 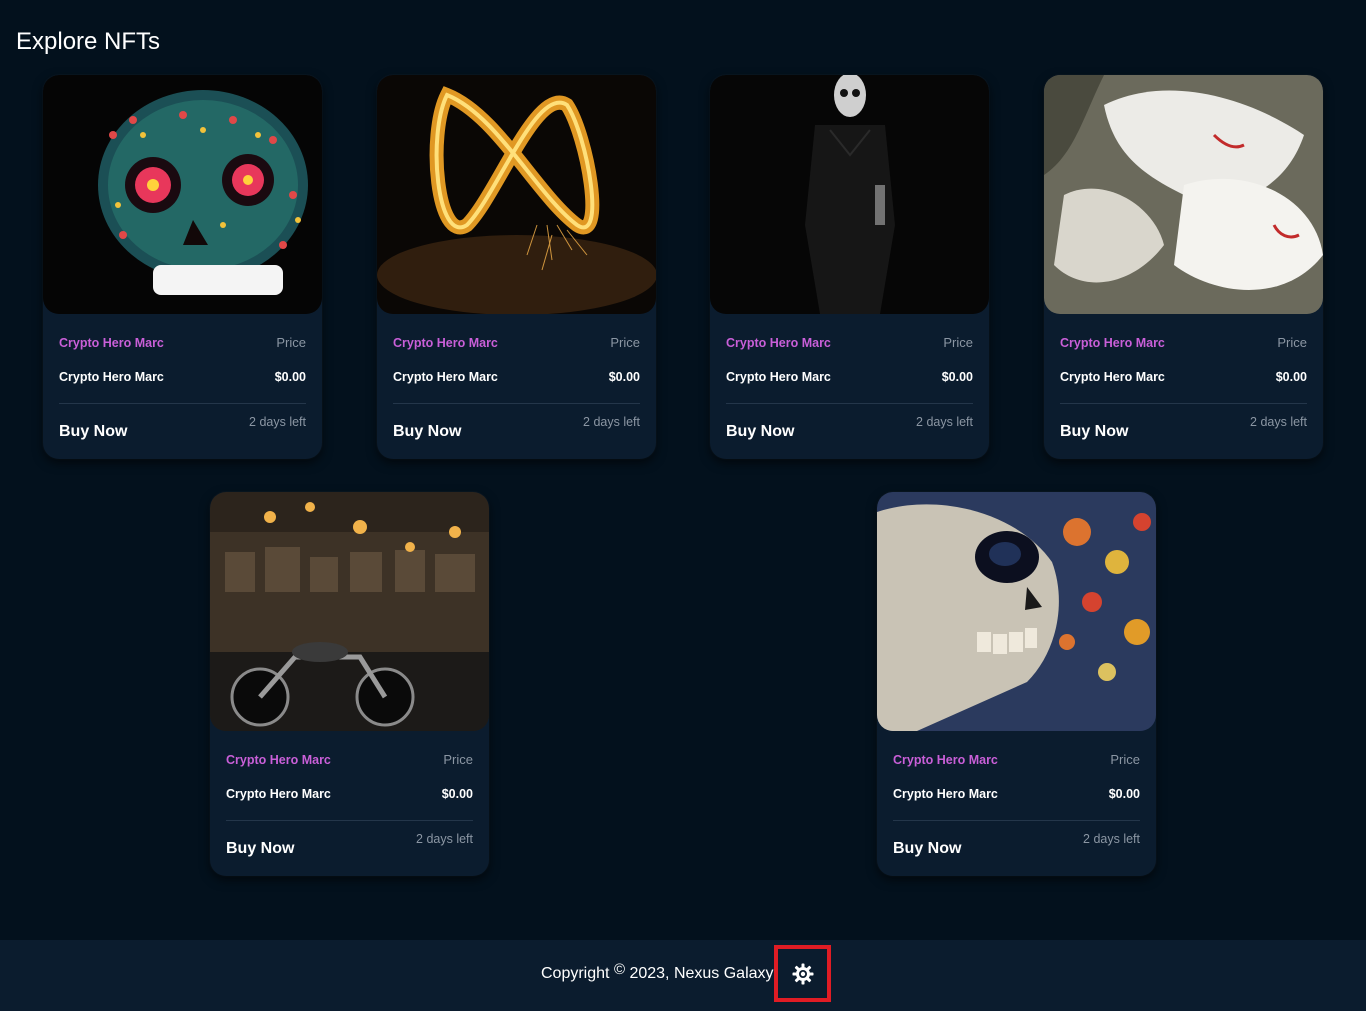 I want to click on copyright-text: Copyright © 2023, Nexus Galaxy, so click(x=657, y=972).